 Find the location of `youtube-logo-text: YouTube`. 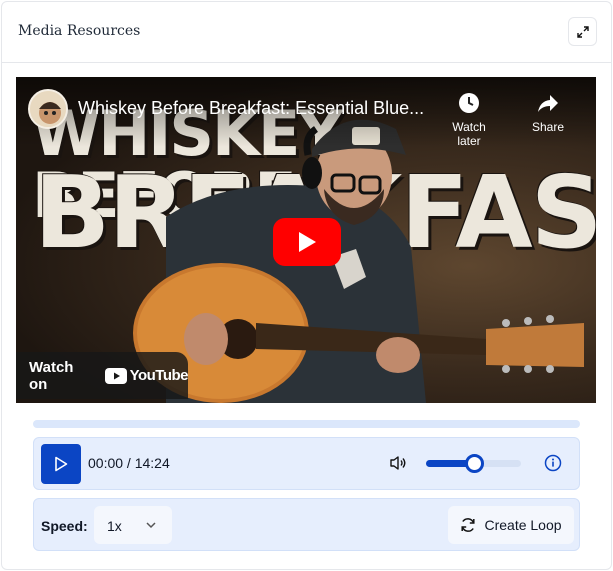

youtube-logo-text: YouTube is located at coordinates (159, 375).